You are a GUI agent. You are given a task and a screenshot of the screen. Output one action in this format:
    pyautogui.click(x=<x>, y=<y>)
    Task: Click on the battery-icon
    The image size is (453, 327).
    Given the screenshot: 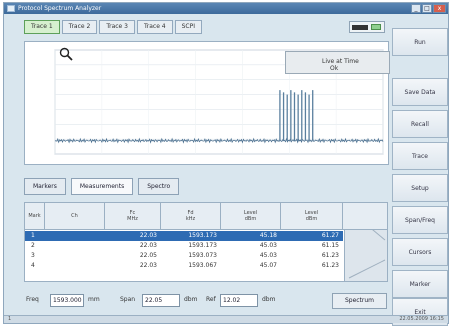 What is the action you would take?
    pyautogui.click(x=360, y=27)
    